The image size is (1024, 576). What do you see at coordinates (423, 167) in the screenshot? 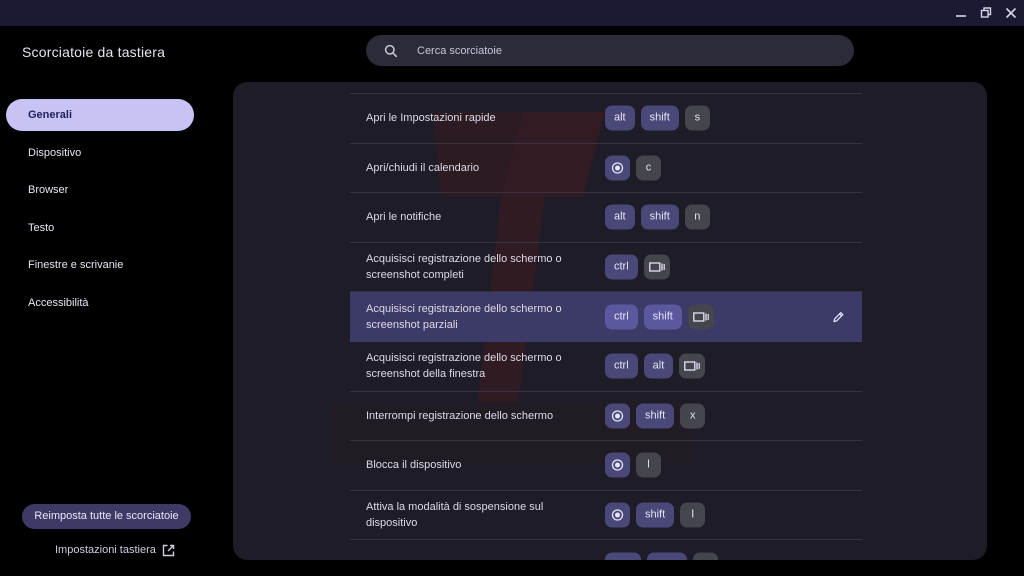
I see `shortcut-label: Apri/chiudi il calendario` at bounding box center [423, 167].